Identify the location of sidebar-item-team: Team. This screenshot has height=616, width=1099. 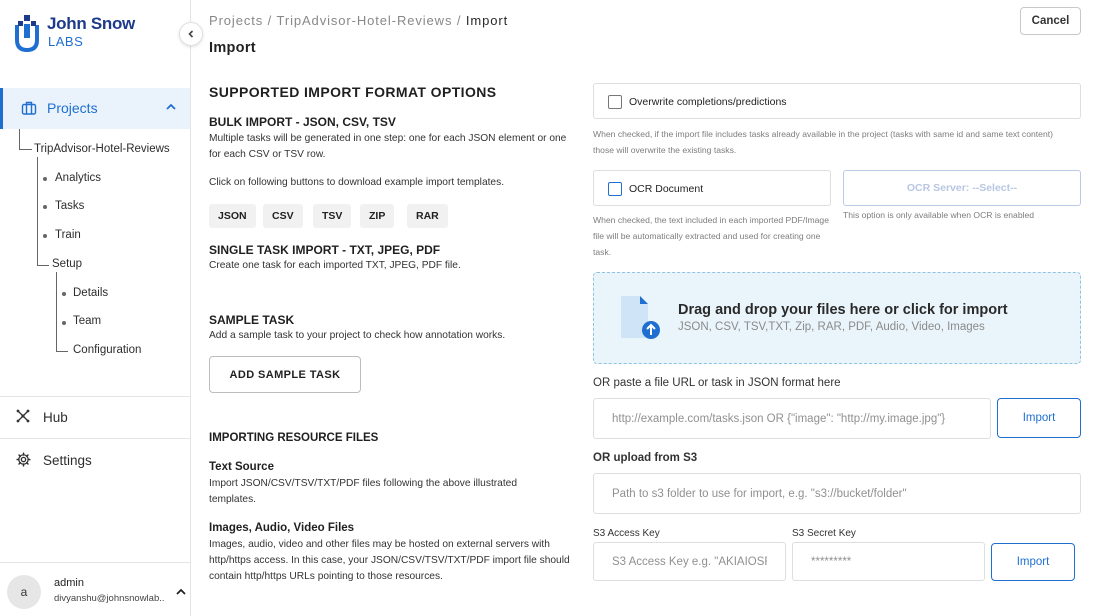
(87, 321).